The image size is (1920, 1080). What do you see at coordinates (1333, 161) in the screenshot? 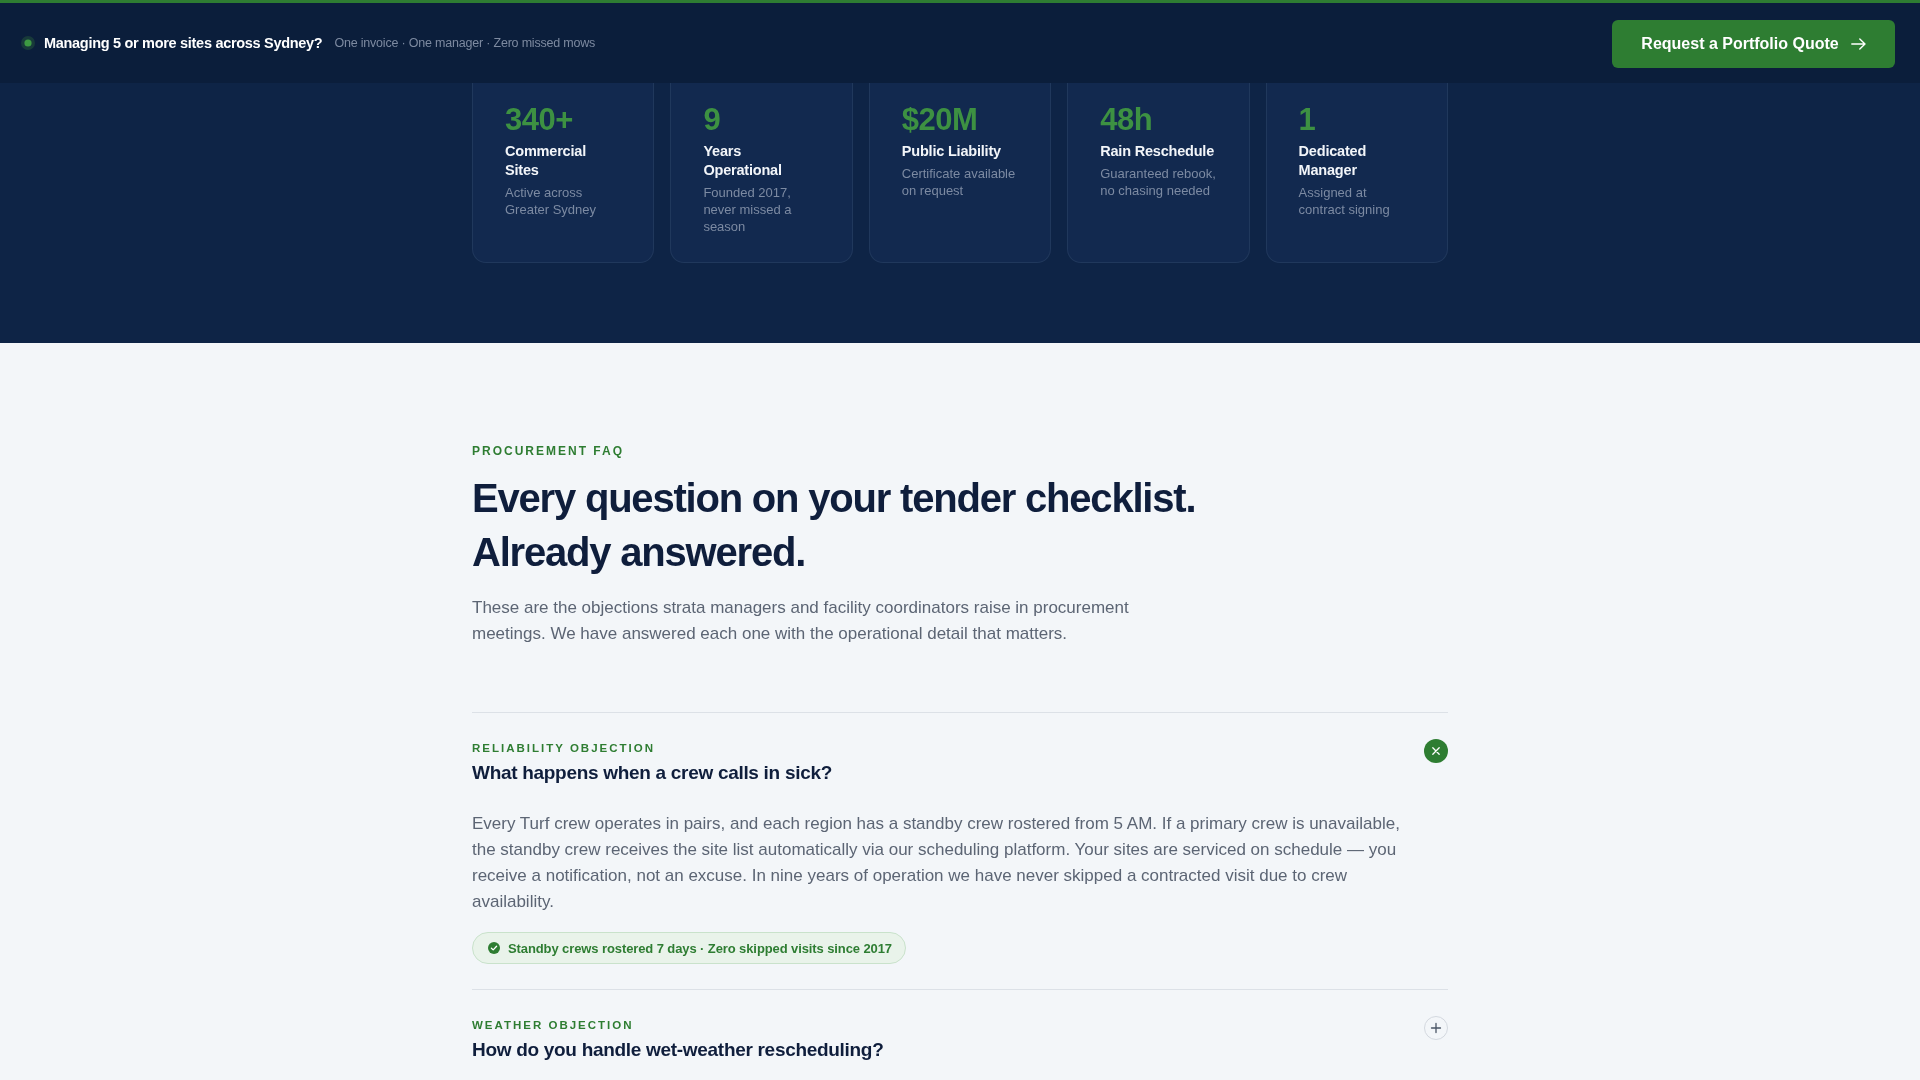
I see `stat-label: Dedicated Manager` at bounding box center [1333, 161].